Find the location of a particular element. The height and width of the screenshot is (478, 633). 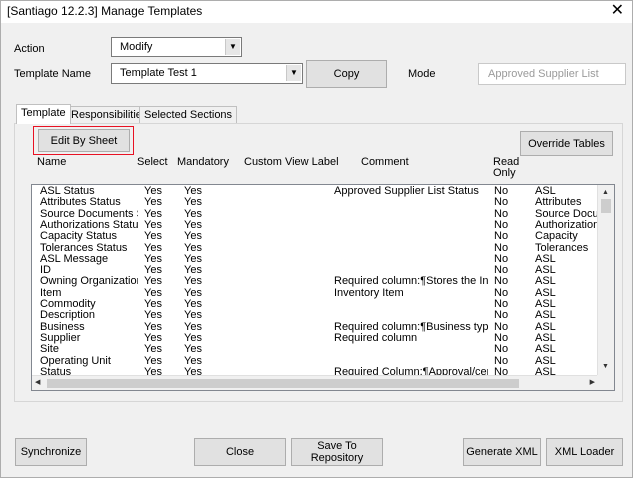

cell-name: Site is located at coordinates (49, 350).